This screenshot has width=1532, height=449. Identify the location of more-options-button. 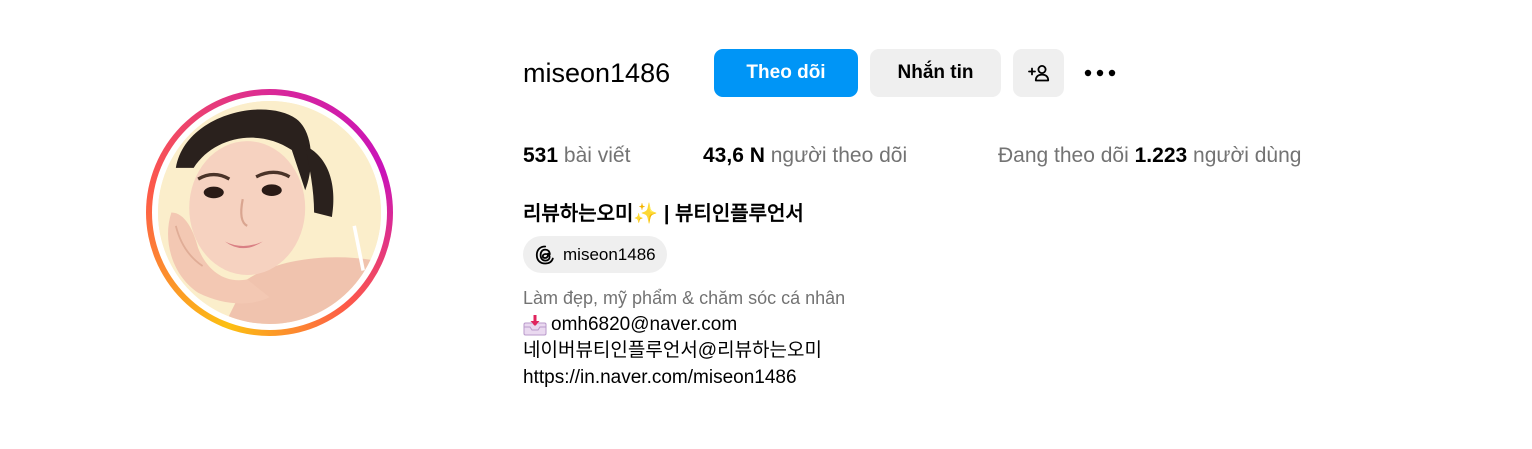
(1100, 73).